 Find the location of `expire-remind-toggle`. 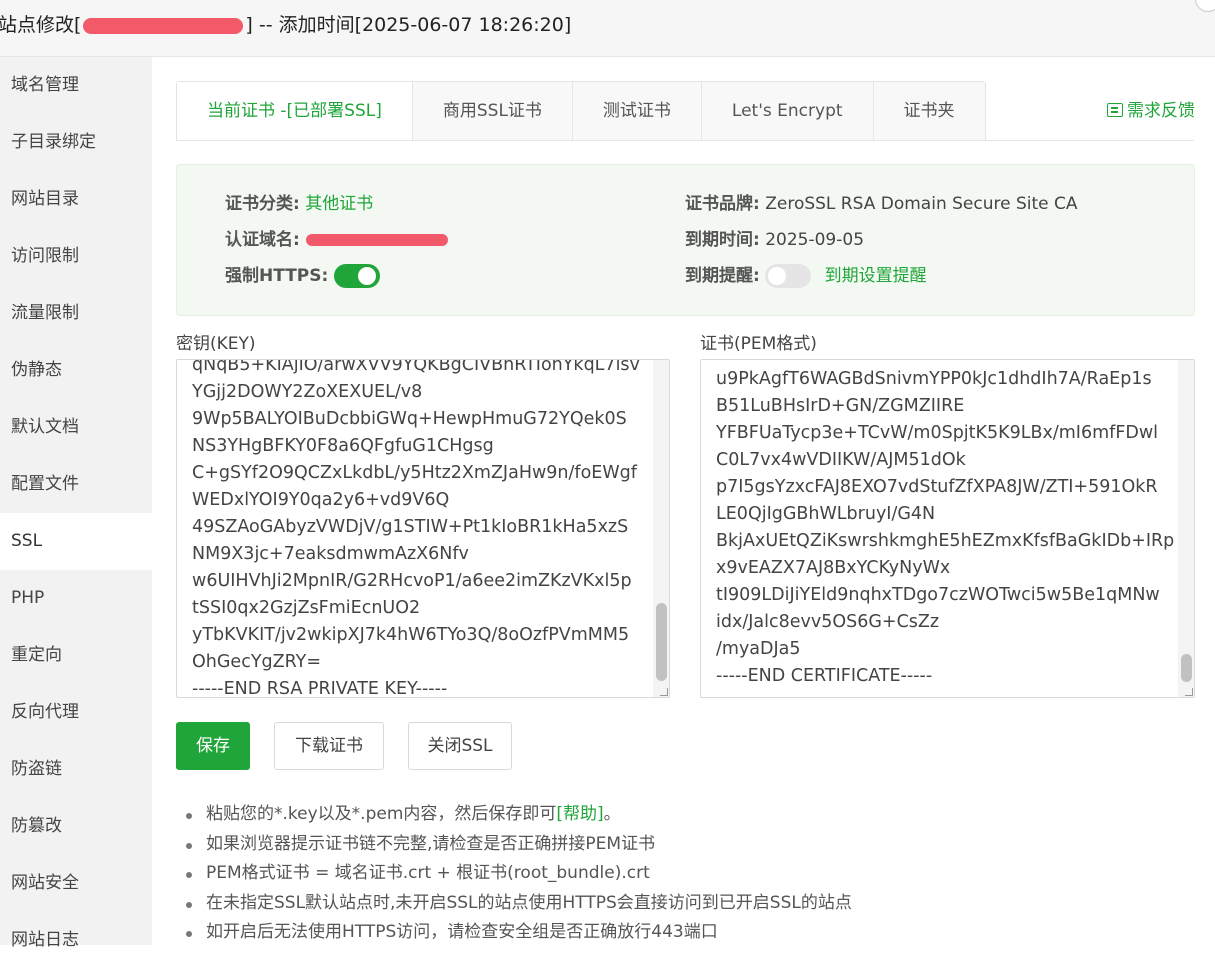

expire-remind-toggle is located at coordinates (788, 276).